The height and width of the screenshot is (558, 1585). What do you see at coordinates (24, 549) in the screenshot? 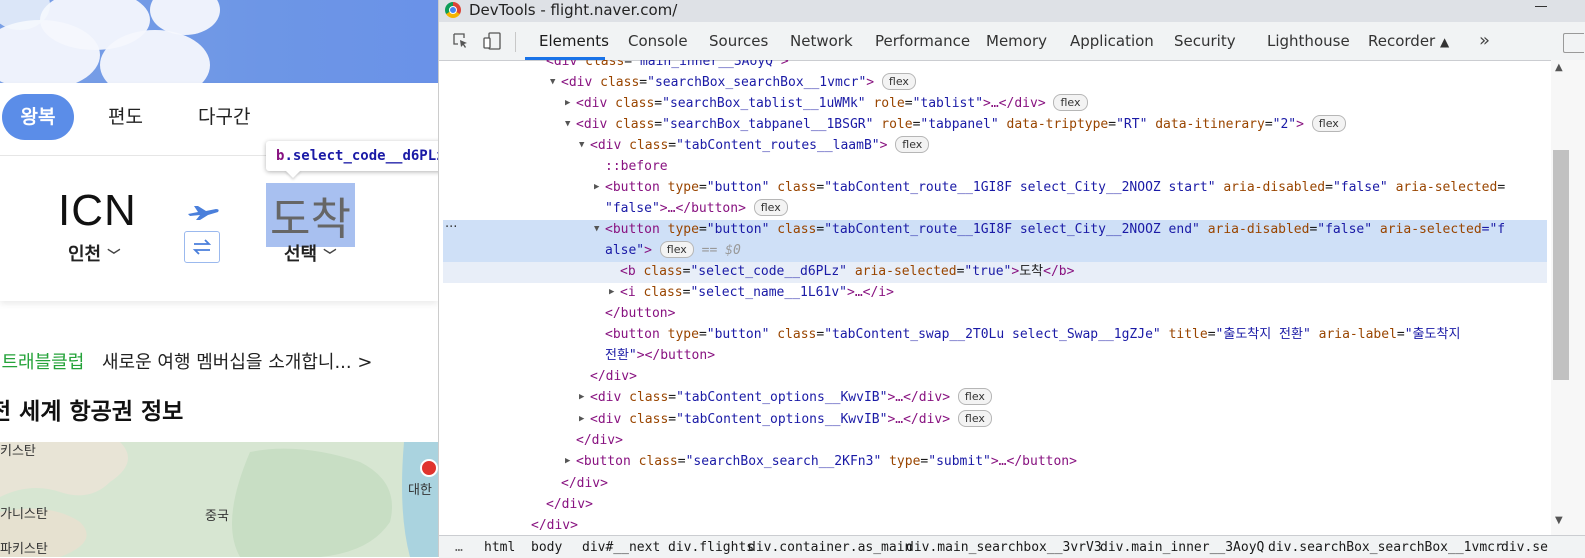
I see `map-label: 파키스탄` at bounding box center [24, 549].